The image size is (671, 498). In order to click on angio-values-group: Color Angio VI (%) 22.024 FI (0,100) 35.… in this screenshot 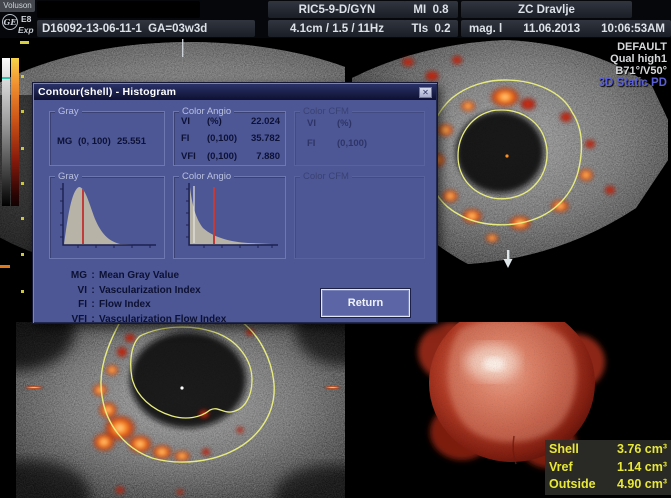, I will do `click(229, 136)`.